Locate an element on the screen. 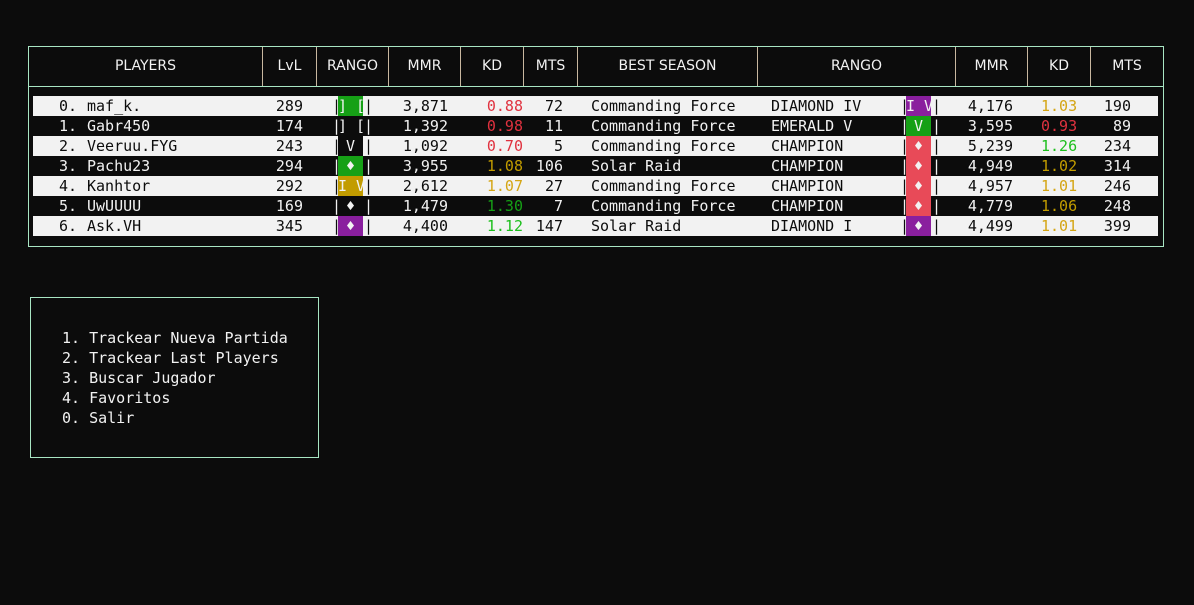 Image resolution: width=1194 pixels, height=605 pixels. player-matches: 5 is located at coordinates (558, 146).